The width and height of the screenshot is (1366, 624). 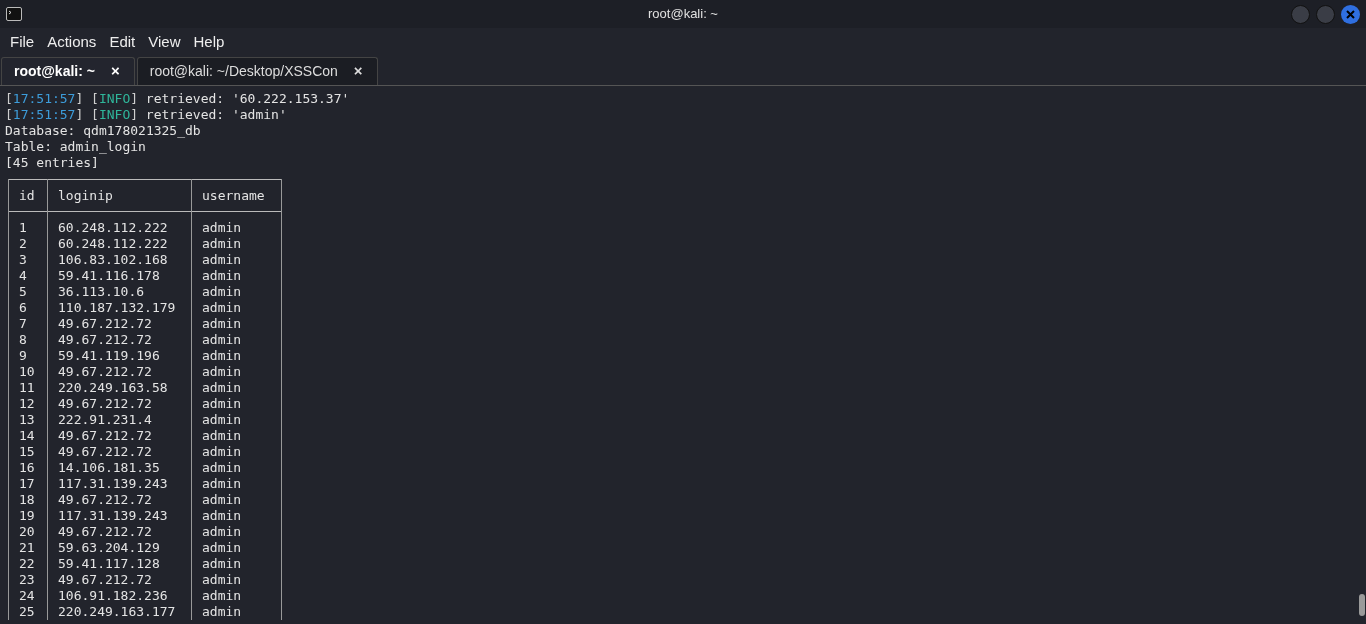 I want to click on menu-item: Edit, so click(x=122, y=42).